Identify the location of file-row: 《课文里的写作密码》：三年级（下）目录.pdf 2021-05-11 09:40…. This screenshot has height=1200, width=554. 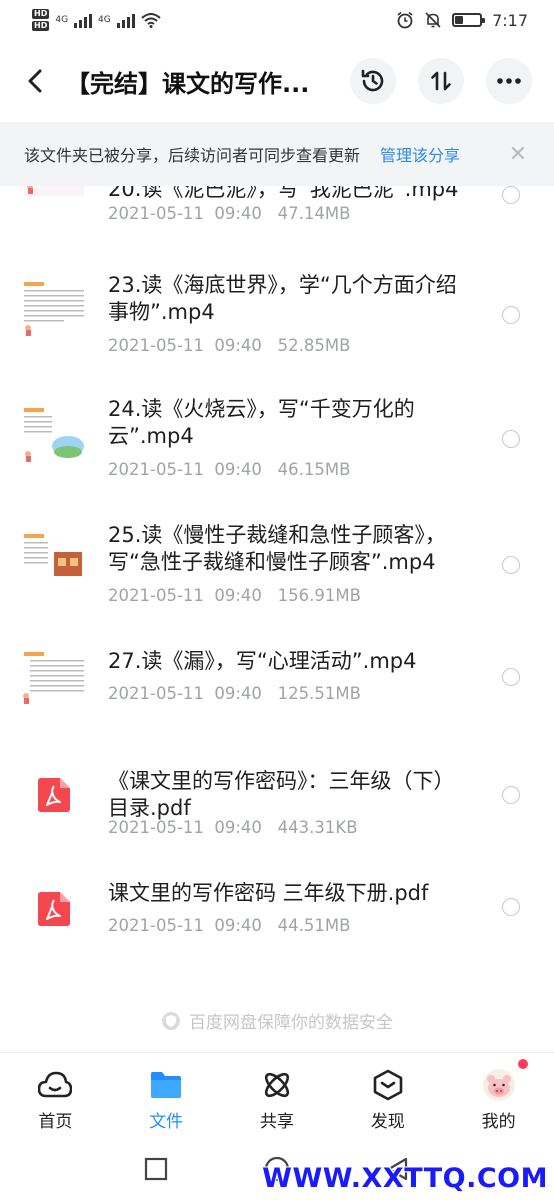
(277, 805).